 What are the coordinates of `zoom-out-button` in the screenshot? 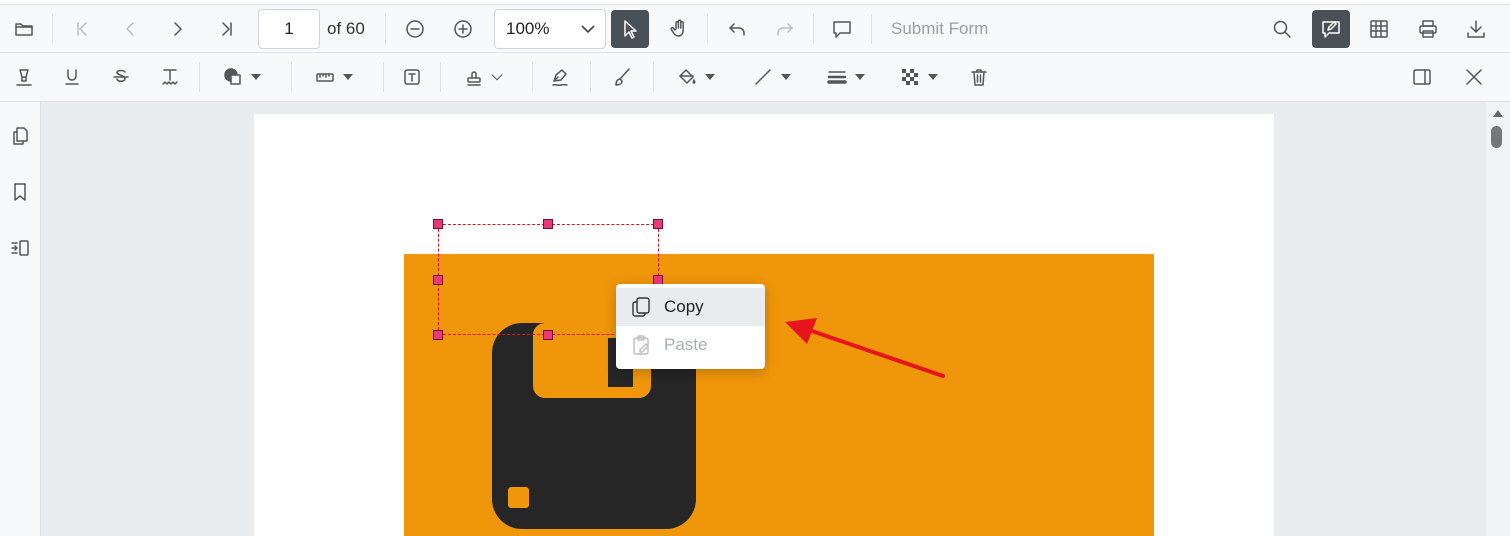 It's located at (415, 29).